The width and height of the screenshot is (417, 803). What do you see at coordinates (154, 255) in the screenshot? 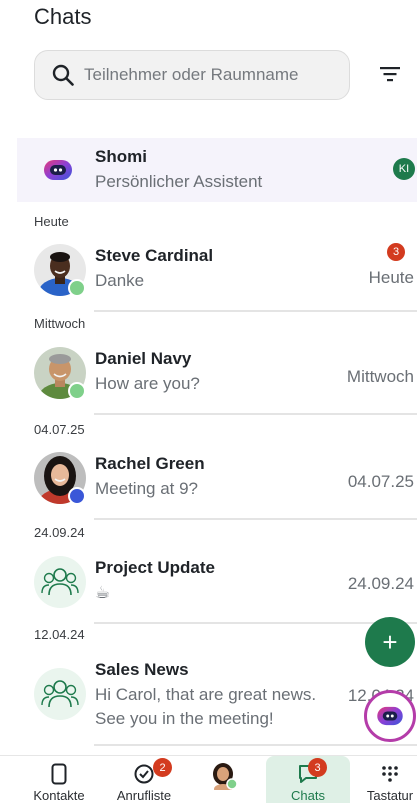
I see `chat-name: Steve Cardinal` at bounding box center [154, 255].